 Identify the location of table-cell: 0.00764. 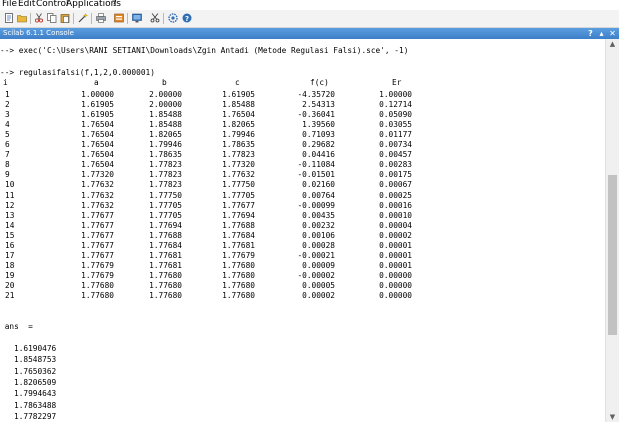
(318, 195).